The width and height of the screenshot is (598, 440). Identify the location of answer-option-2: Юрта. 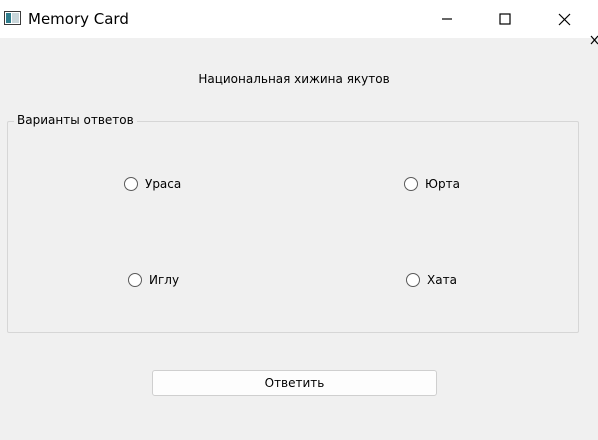
(432, 184).